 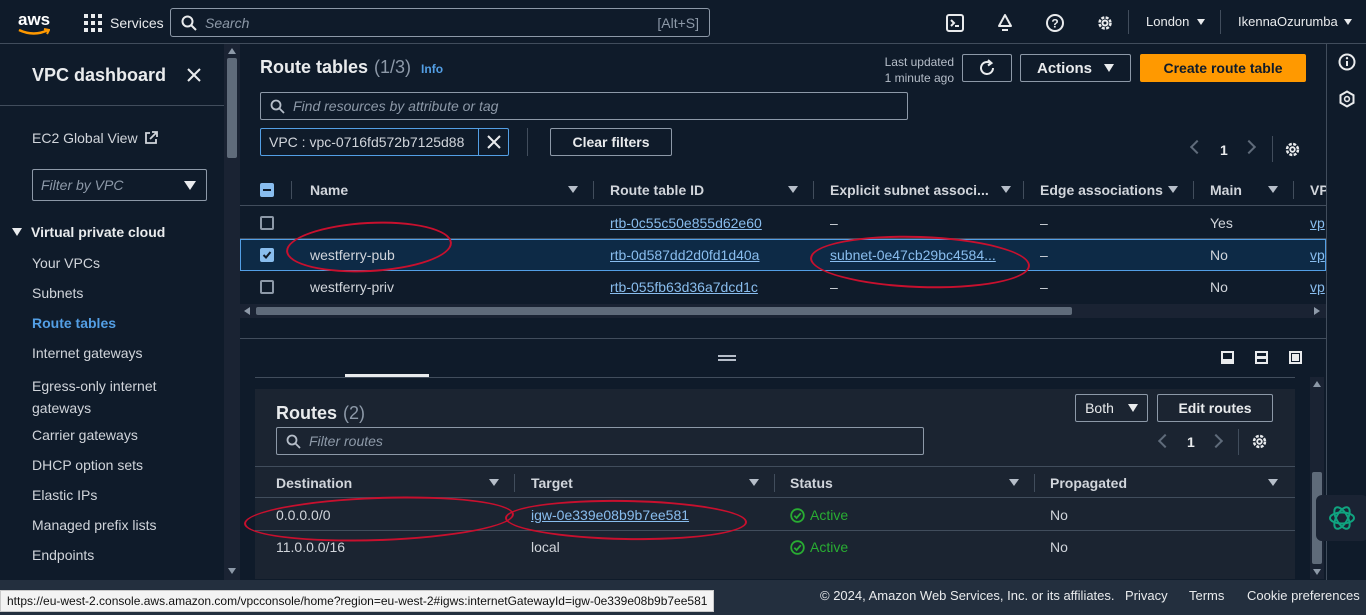 I want to click on amazon-q-assistant-button, so click(x=1341, y=518).